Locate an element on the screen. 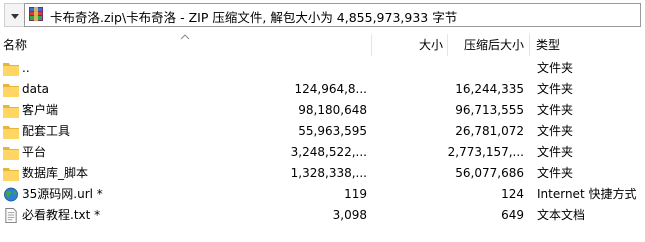  column-header-type: 类型 is located at coordinates (587, 45).